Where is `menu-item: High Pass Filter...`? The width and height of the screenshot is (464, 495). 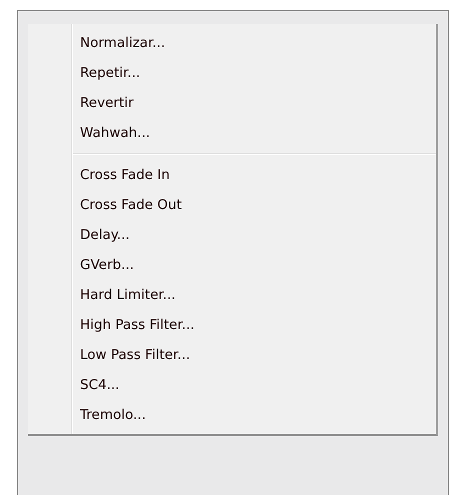 menu-item: High Pass Filter... is located at coordinates (232, 325).